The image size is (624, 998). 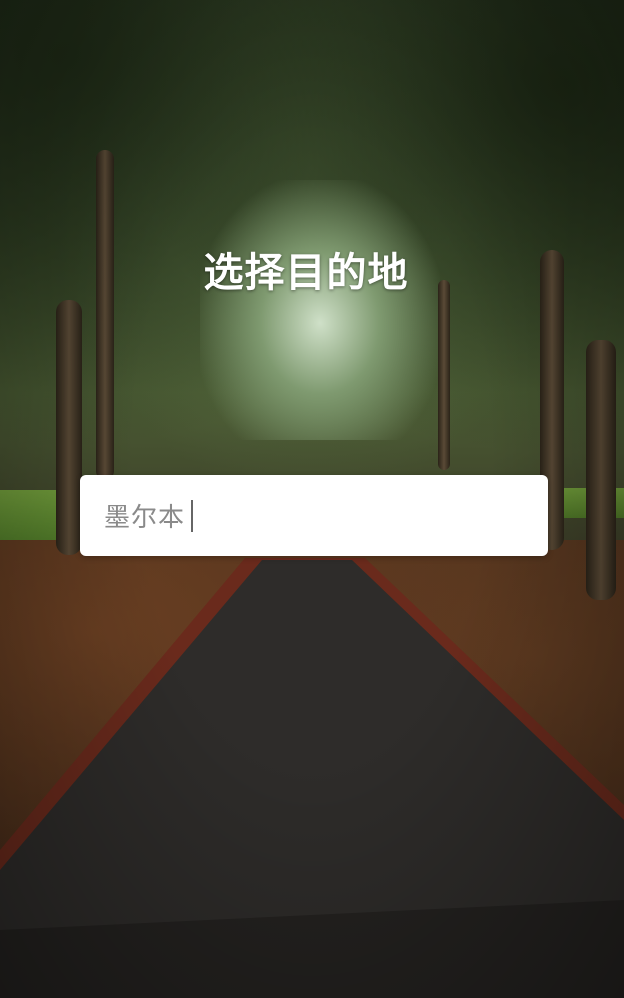 What do you see at coordinates (306, 273) in the screenshot?
I see `page-title: 选择目的地` at bounding box center [306, 273].